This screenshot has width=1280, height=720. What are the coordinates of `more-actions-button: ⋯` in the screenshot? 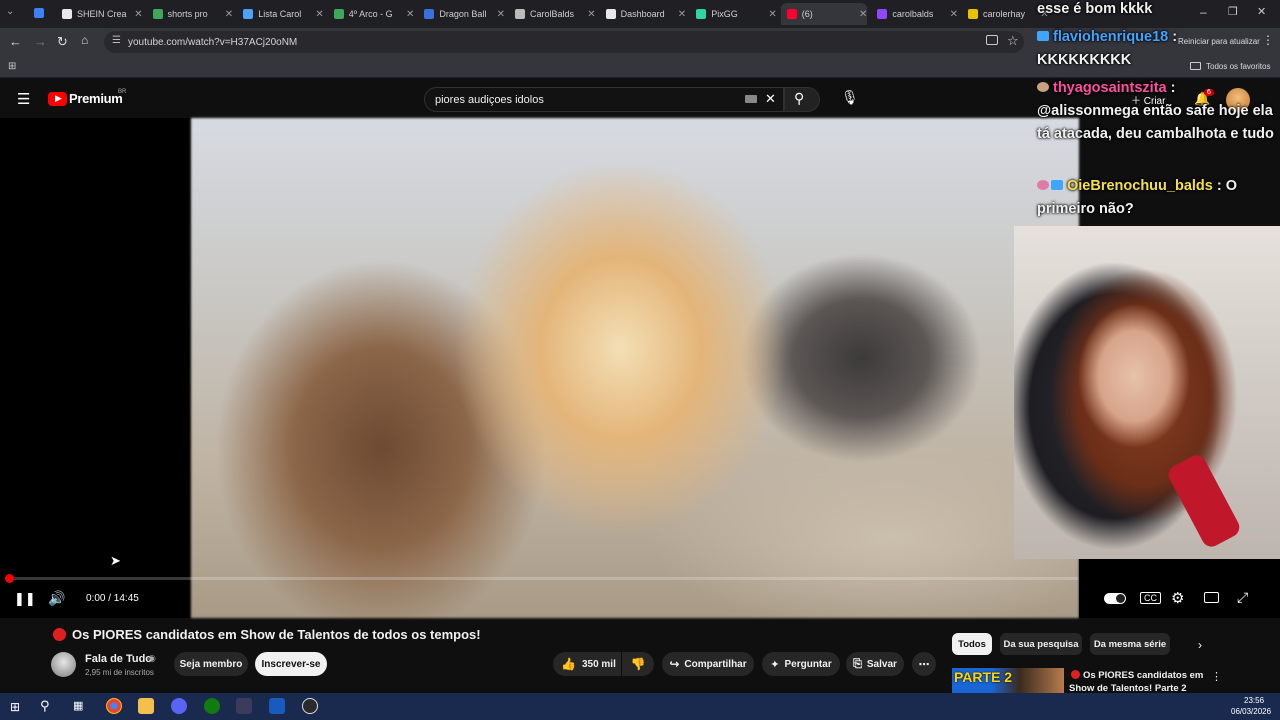 It's located at (924, 664).